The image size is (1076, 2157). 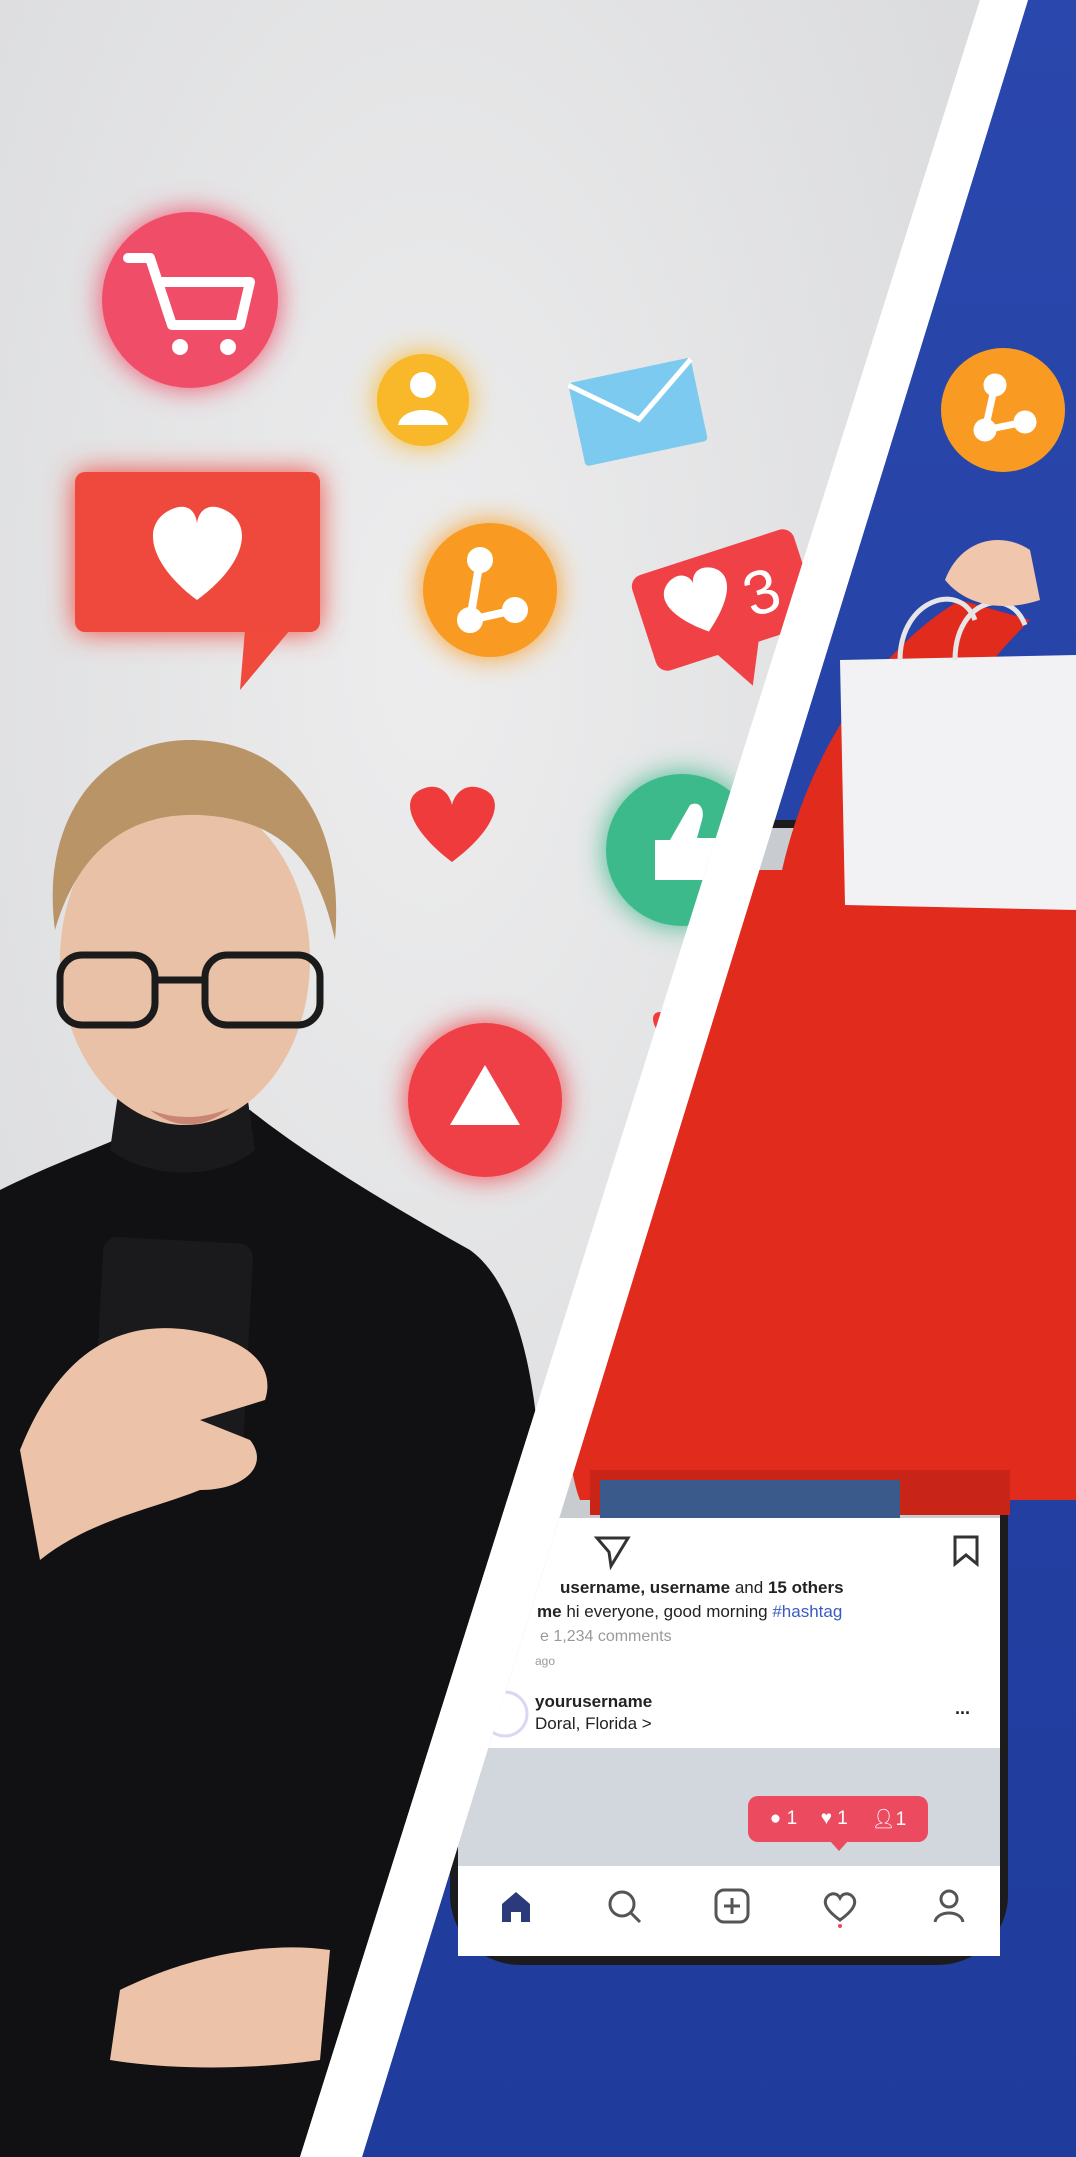 I want to click on activity-heart-icon, so click(x=840, y=1906).